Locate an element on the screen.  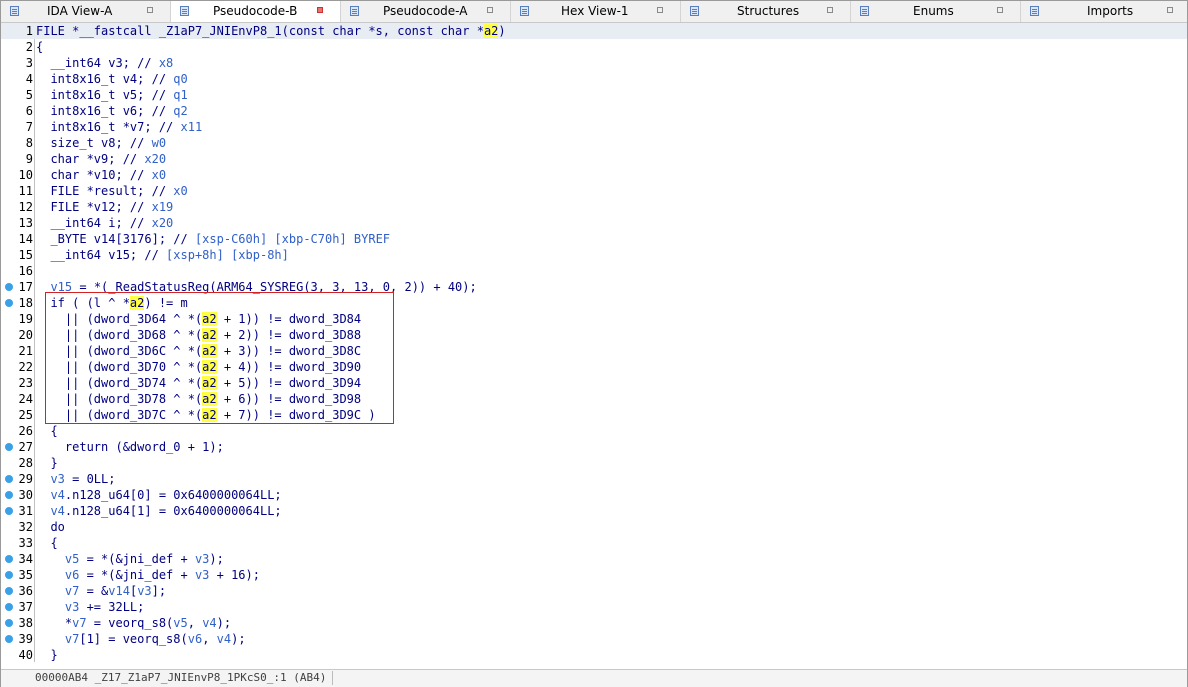
code-token: = veorq_s8( is located at coordinates (130, 623).